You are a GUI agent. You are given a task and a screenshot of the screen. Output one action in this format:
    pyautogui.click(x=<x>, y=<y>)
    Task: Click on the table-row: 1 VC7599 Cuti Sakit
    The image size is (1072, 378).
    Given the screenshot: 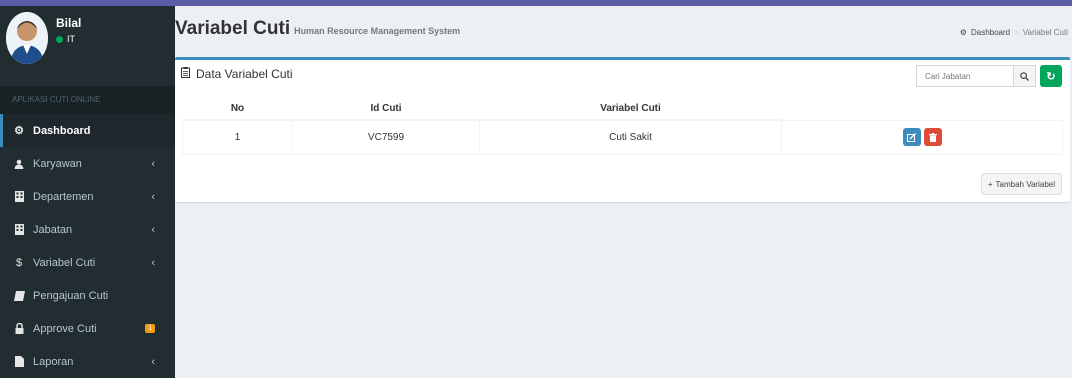 What is the action you would take?
    pyautogui.click(x=622, y=137)
    